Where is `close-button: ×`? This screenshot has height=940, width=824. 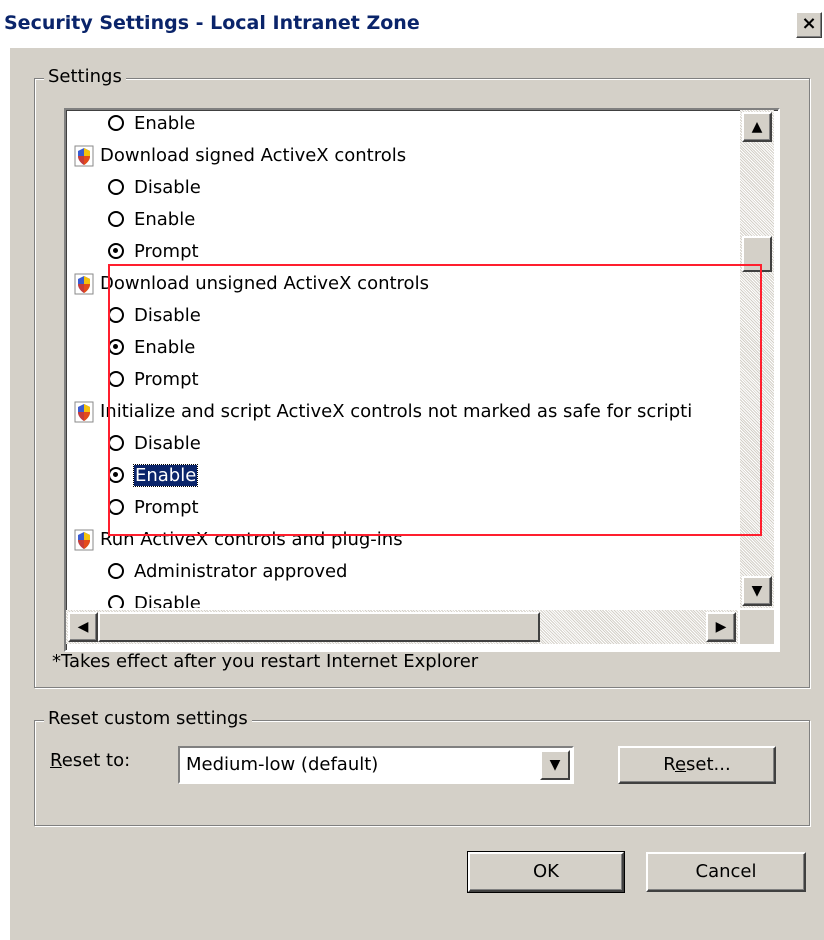
close-button: × is located at coordinates (809, 25).